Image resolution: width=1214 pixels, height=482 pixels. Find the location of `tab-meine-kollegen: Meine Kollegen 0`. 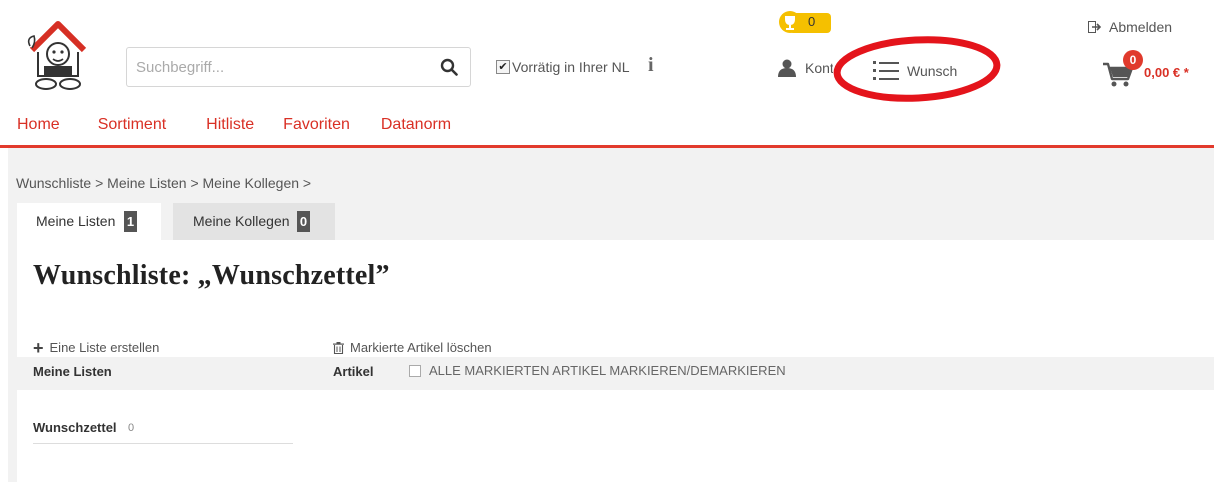

tab-meine-kollegen: Meine Kollegen 0 is located at coordinates (254, 221).